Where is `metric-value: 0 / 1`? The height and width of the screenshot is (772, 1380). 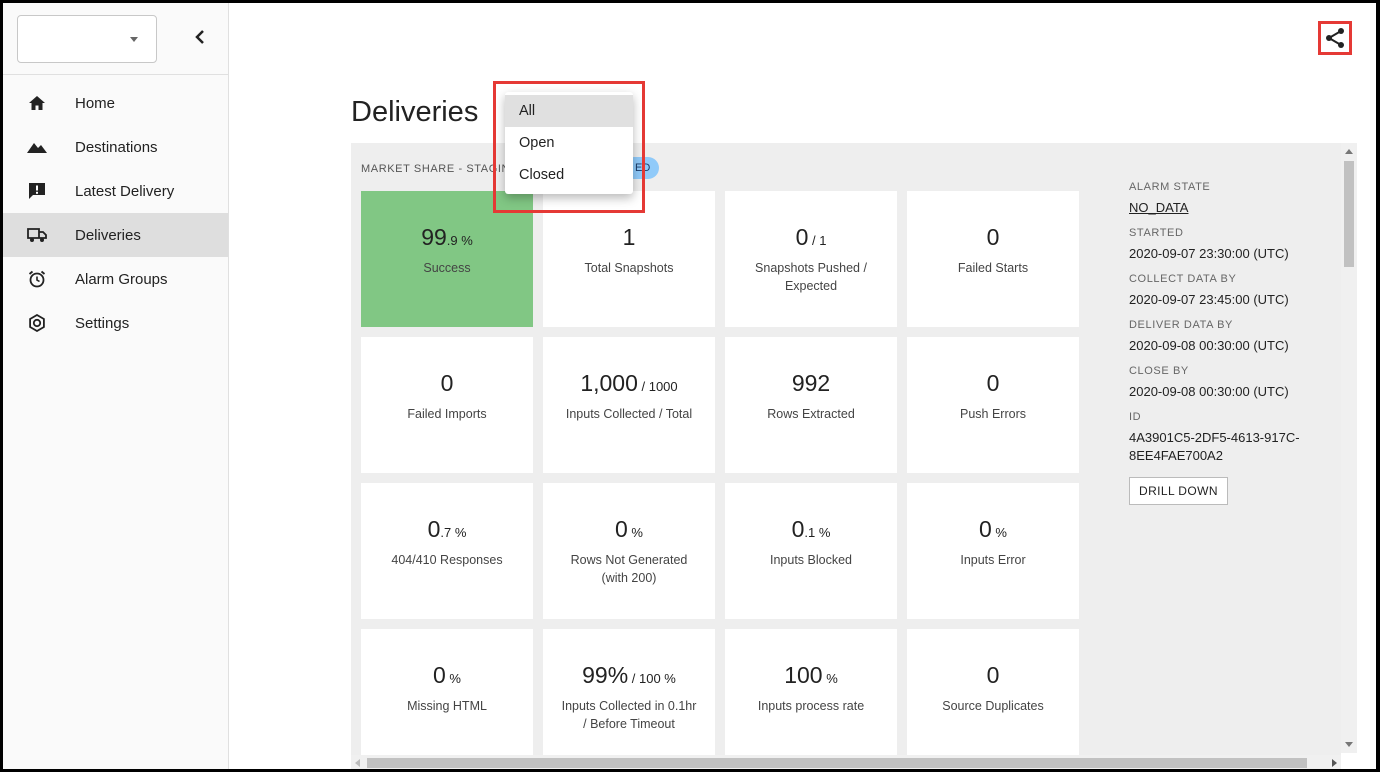
metric-value: 0 / 1 is located at coordinates (811, 239).